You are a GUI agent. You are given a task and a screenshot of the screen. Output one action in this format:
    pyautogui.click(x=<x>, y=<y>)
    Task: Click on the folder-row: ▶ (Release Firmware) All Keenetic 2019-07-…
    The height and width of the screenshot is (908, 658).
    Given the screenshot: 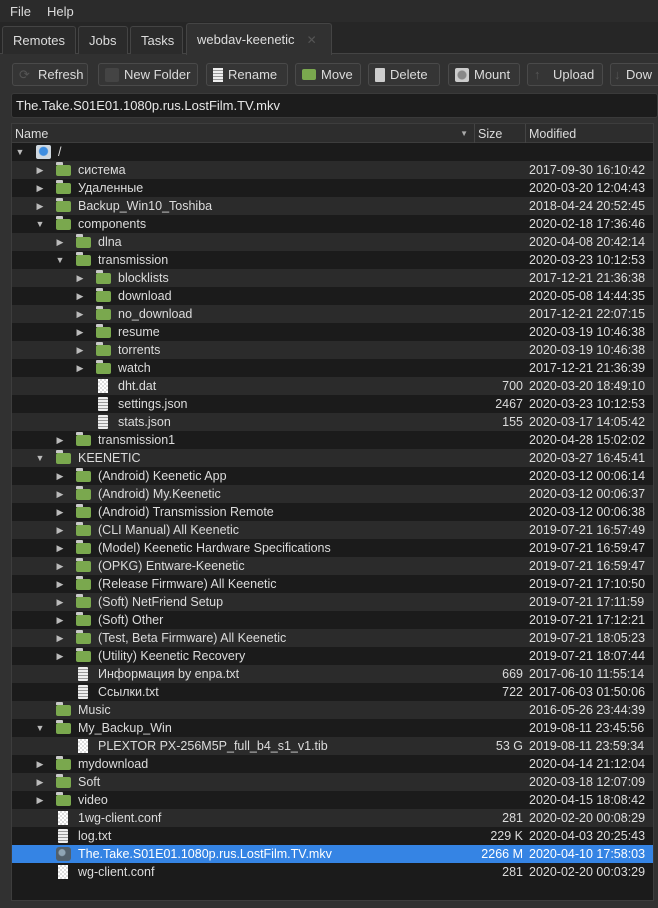 What is the action you would take?
    pyautogui.click(x=332, y=584)
    